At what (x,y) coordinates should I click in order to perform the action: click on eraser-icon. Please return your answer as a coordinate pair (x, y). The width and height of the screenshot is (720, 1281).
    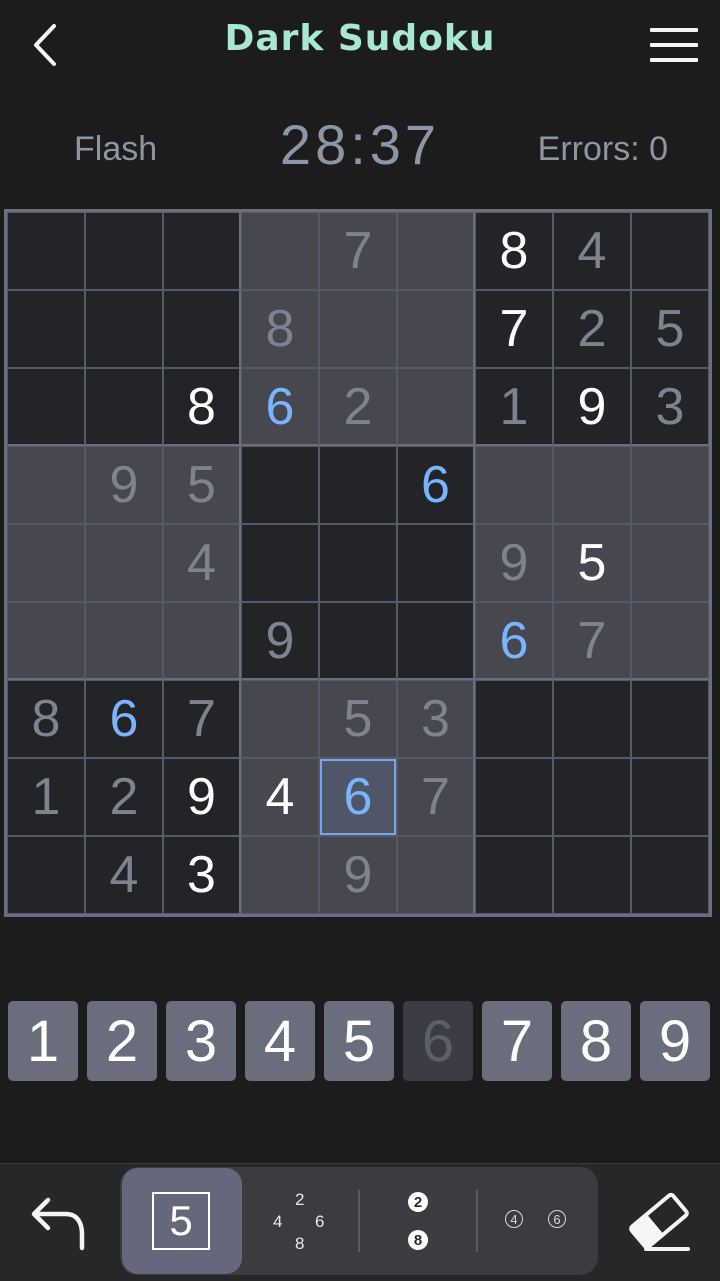
    Looking at the image, I should click on (659, 1221).